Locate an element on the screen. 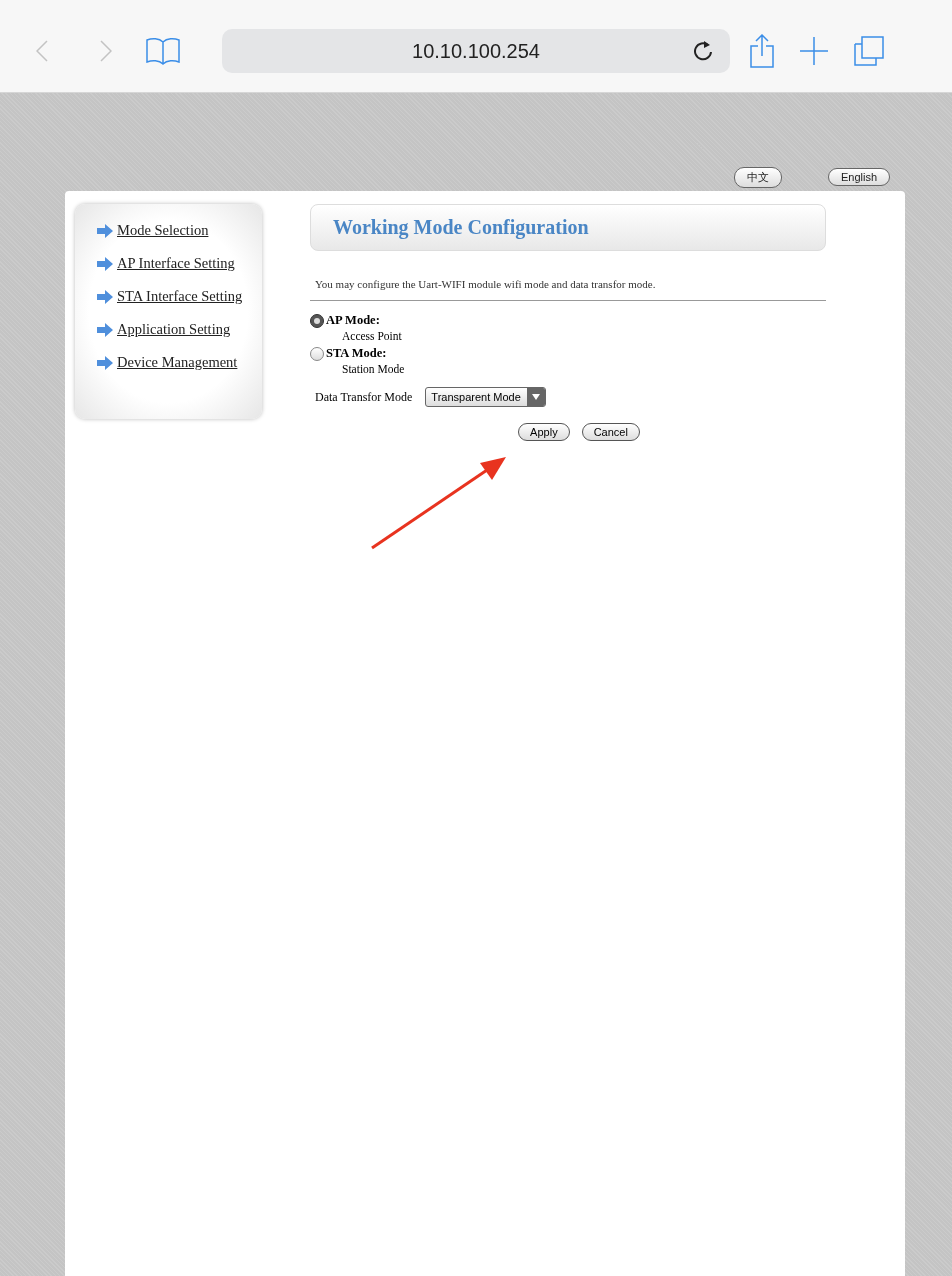  sidebar-link: Application Setting is located at coordinates (174, 329).